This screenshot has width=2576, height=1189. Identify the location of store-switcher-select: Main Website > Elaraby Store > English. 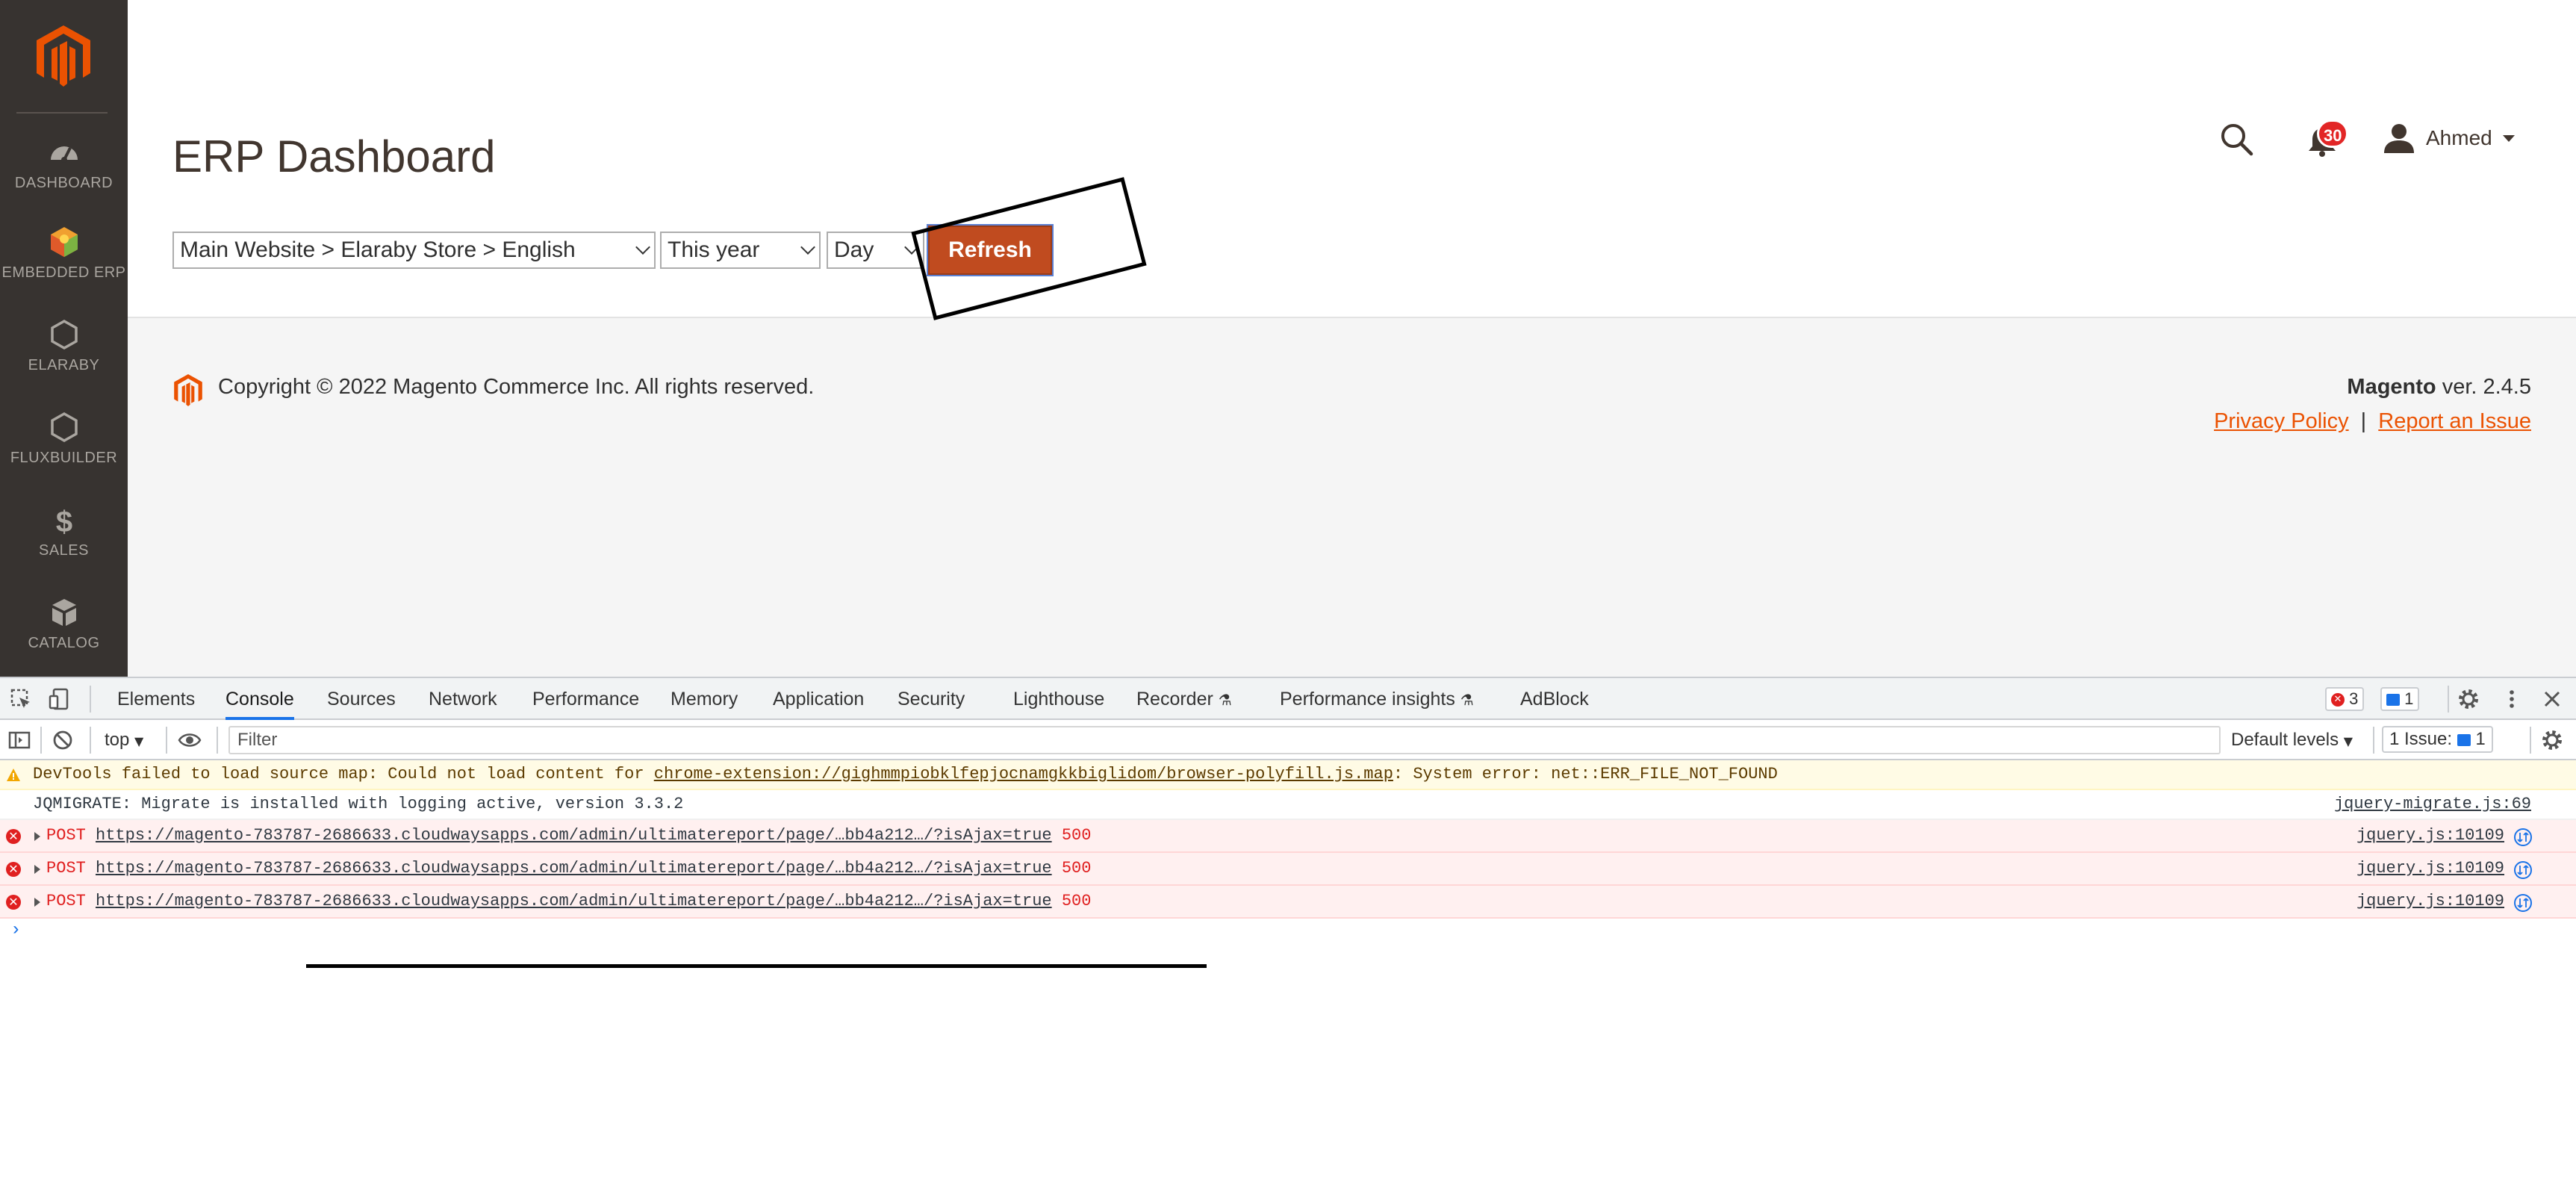
(414, 250).